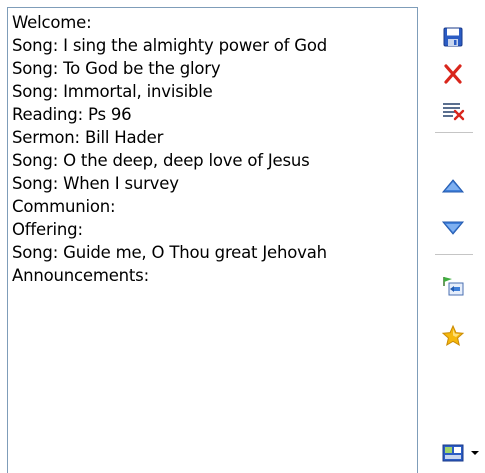 The image size is (485, 473). I want to click on list-item: Song: I sing the almighty power of God, so click(214, 45).